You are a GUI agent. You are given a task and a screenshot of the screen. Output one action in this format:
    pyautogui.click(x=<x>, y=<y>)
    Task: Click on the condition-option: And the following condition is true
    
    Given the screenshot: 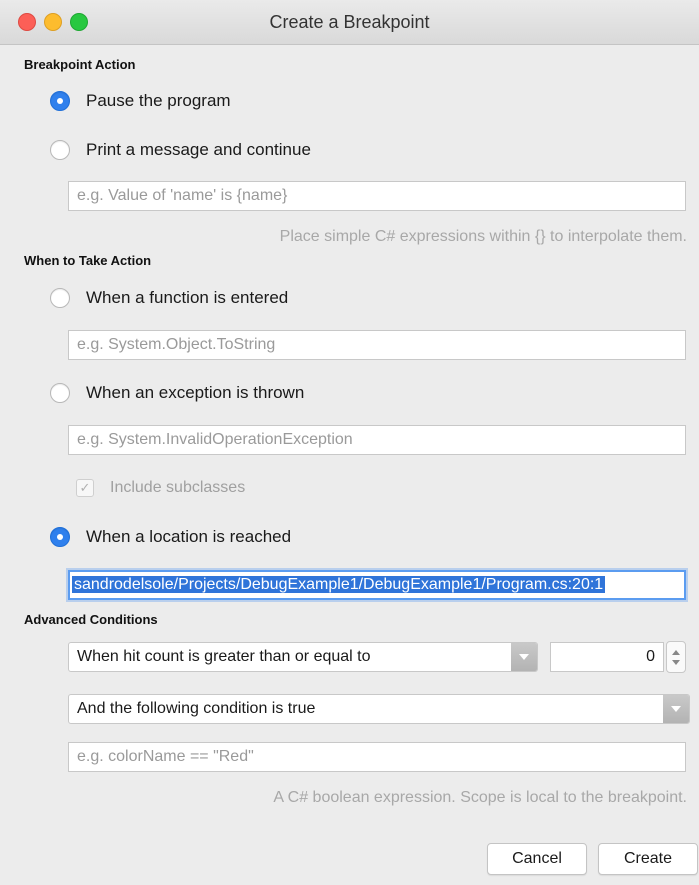 What is the action you would take?
    pyautogui.click(x=196, y=708)
    